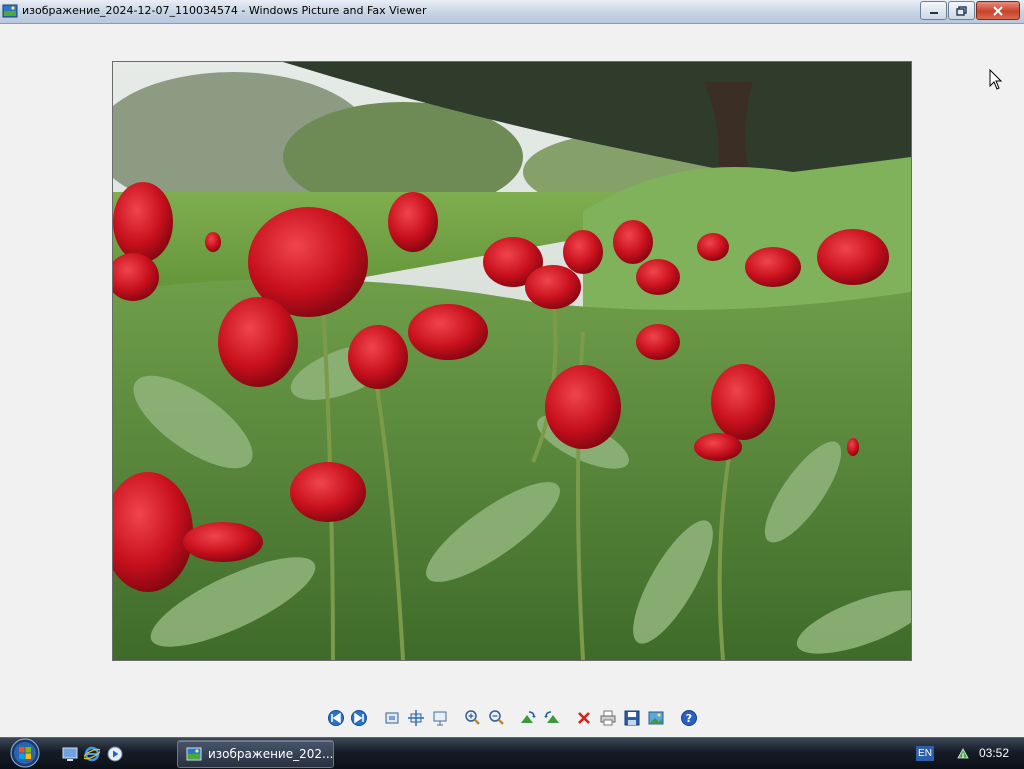  What do you see at coordinates (416, 718) in the screenshot?
I see `actual-size-icon` at bounding box center [416, 718].